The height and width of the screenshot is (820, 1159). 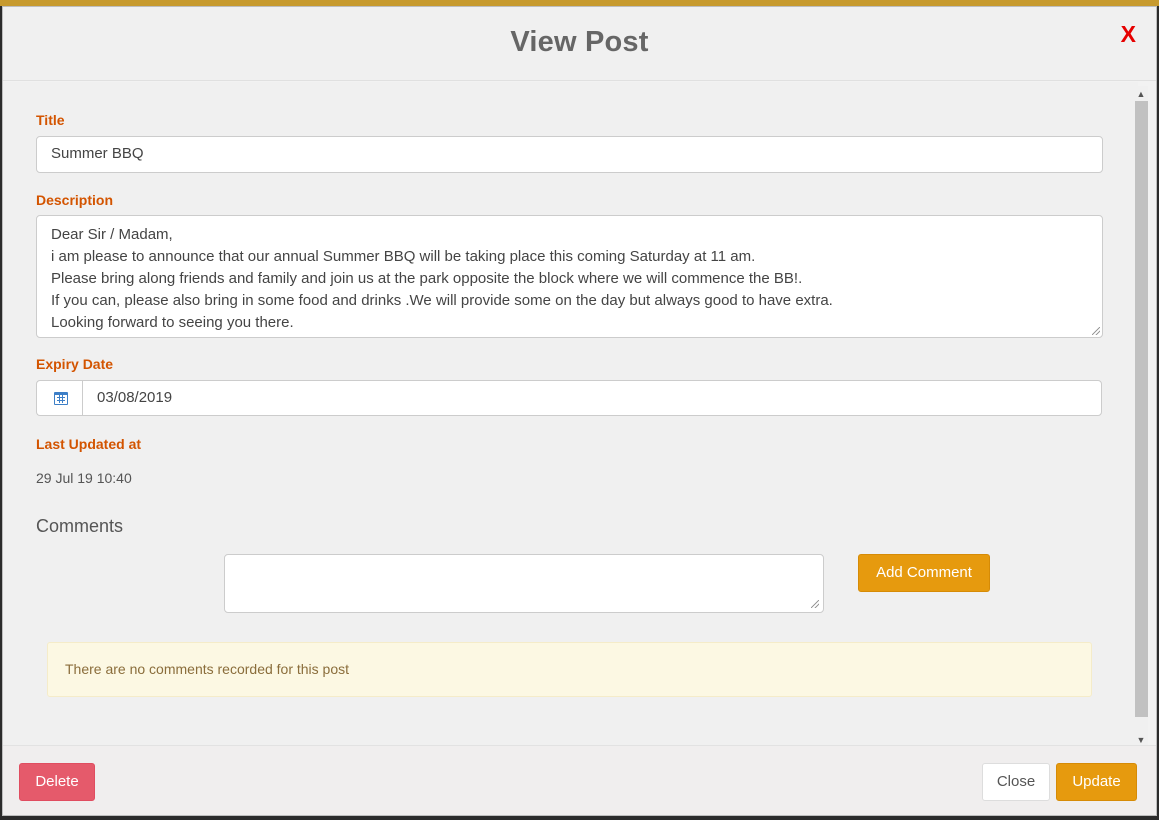 What do you see at coordinates (57, 782) in the screenshot?
I see `delete-button: Delete` at bounding box center [57, 782].